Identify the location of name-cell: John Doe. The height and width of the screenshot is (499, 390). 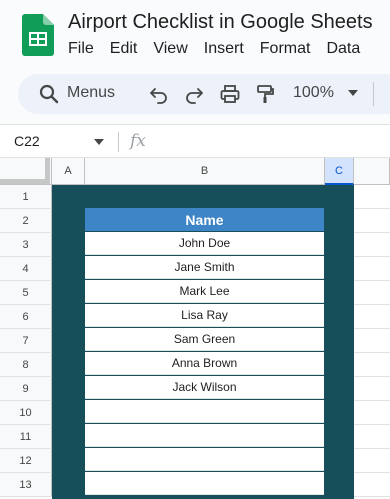
(204, 243).